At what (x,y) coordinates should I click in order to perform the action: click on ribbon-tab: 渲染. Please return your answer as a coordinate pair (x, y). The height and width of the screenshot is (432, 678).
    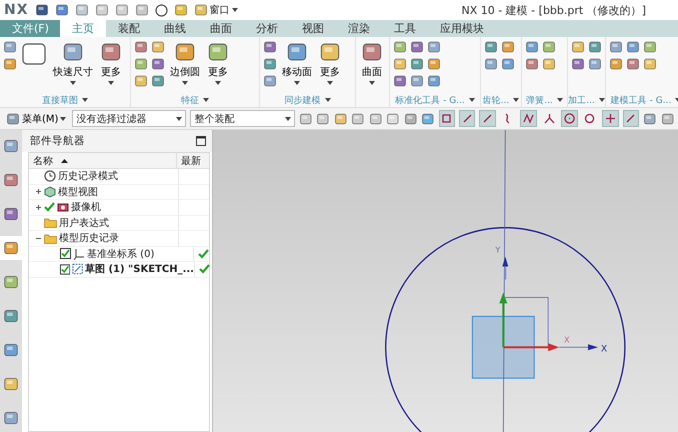
    Looking at the image, I should click on (359, 28).